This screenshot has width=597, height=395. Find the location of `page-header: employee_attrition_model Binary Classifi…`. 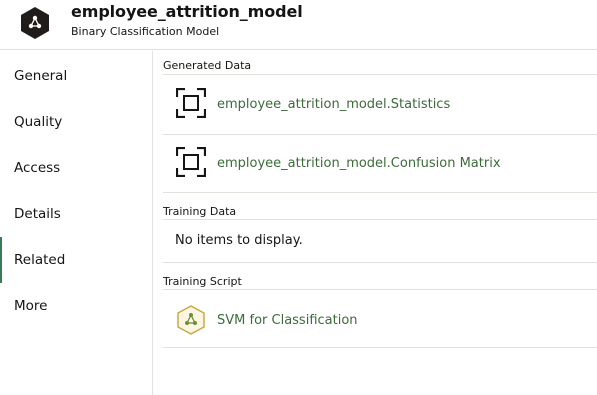

page-header: employee_attrition_model Binary Classifi… is located at coordinates (298, 25).